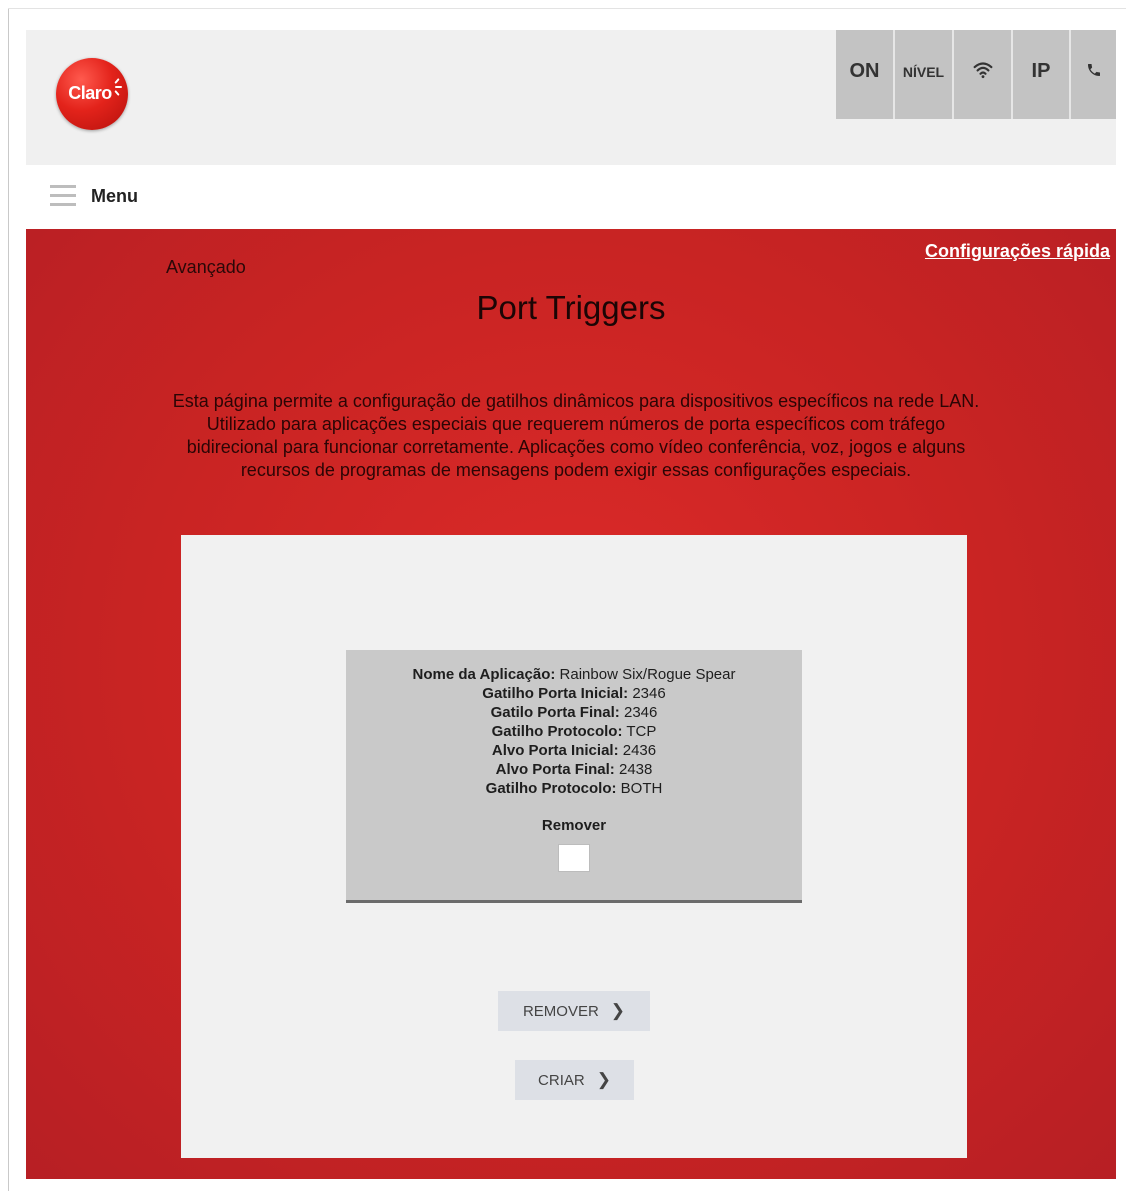 The width and height of the screenshot is (1126, 1191). I want to click on window-border-top, so click(567, 8).